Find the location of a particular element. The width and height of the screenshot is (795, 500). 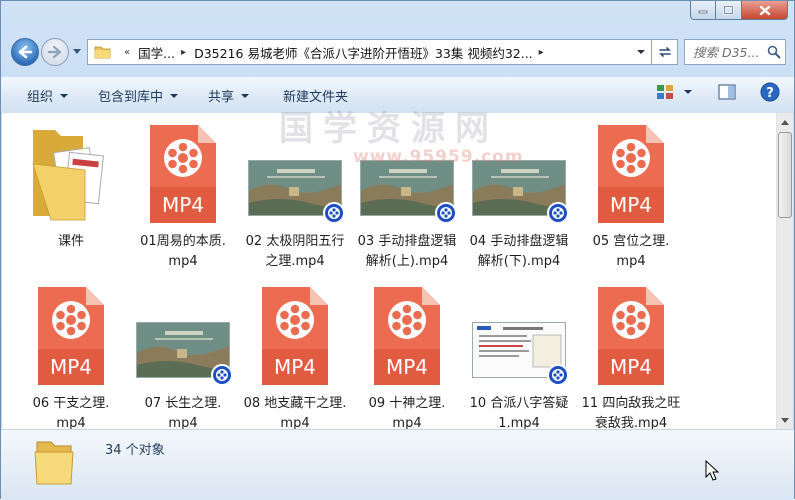

vertical-scrollbar is located at coordinates (784, 271).